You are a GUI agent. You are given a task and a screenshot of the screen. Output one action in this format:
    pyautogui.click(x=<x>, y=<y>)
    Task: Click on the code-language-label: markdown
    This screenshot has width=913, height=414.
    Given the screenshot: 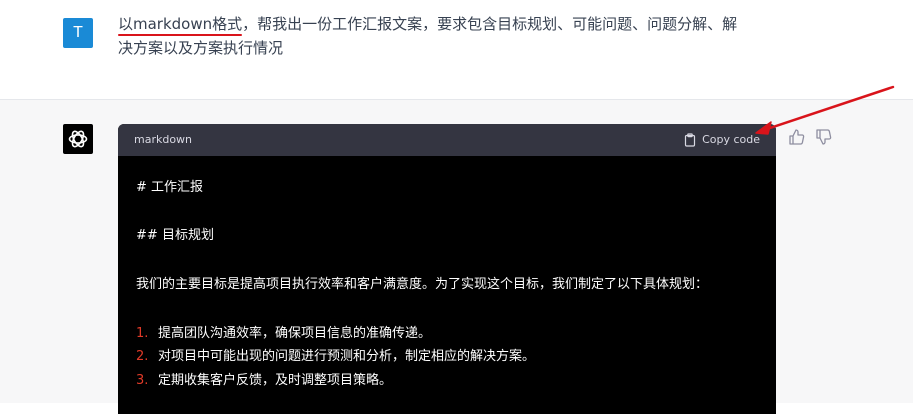 What is the action you would take?
    pyautogui.click(x=163, y=139)
    